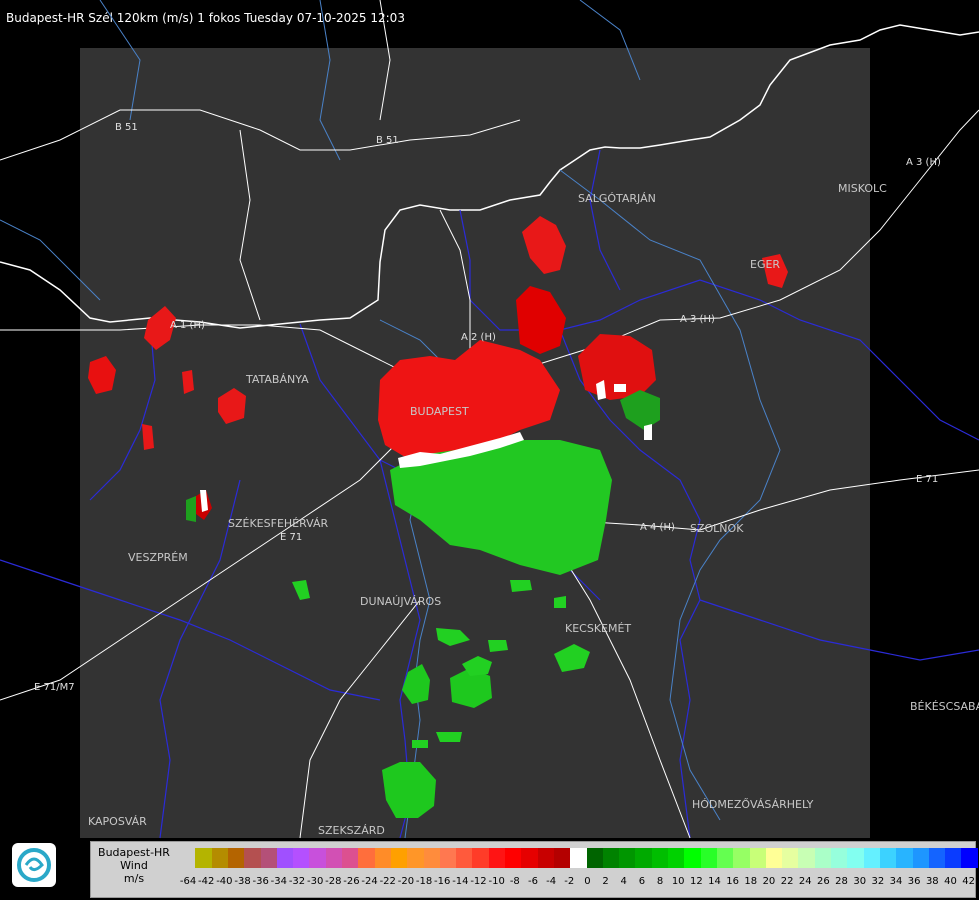 The height and width of the screenshot is (900, 979). I want to click on legend-tick-label: -40, so click(224, 881).